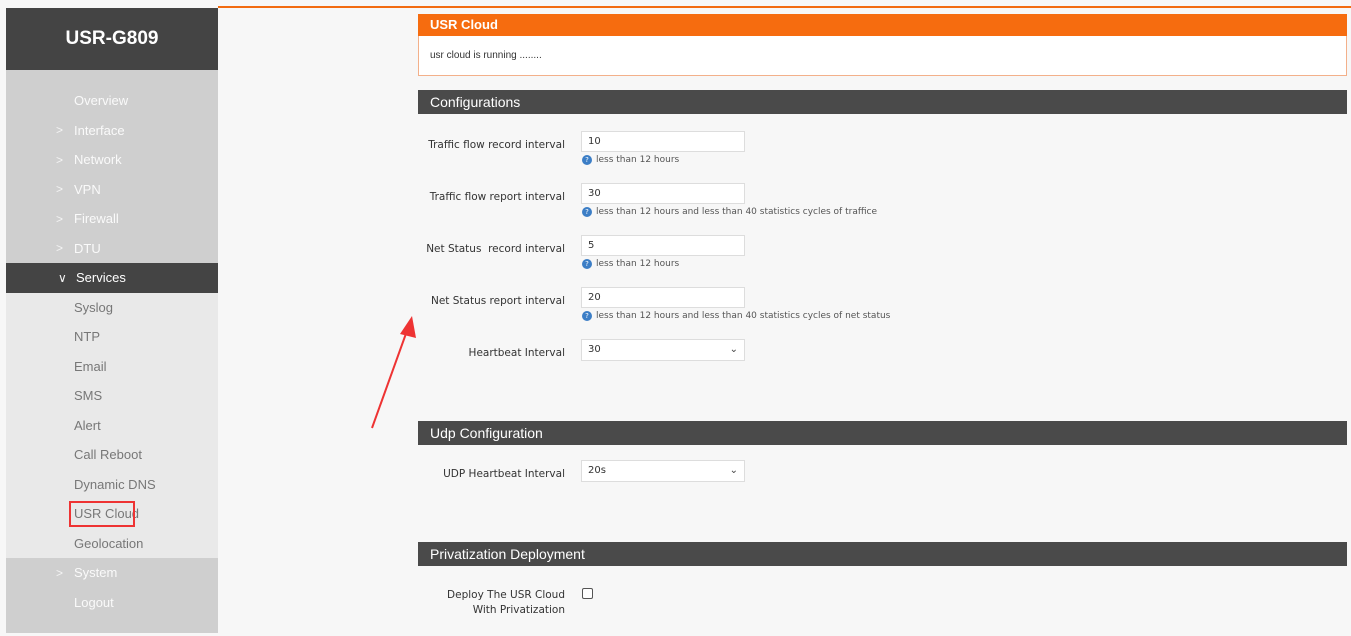 Image resolution: width=1351 pixels, height=636 pixels. Describe the element at coordinates (663, 245) in the screenshot. I see `net-record-input: 5` at that location.